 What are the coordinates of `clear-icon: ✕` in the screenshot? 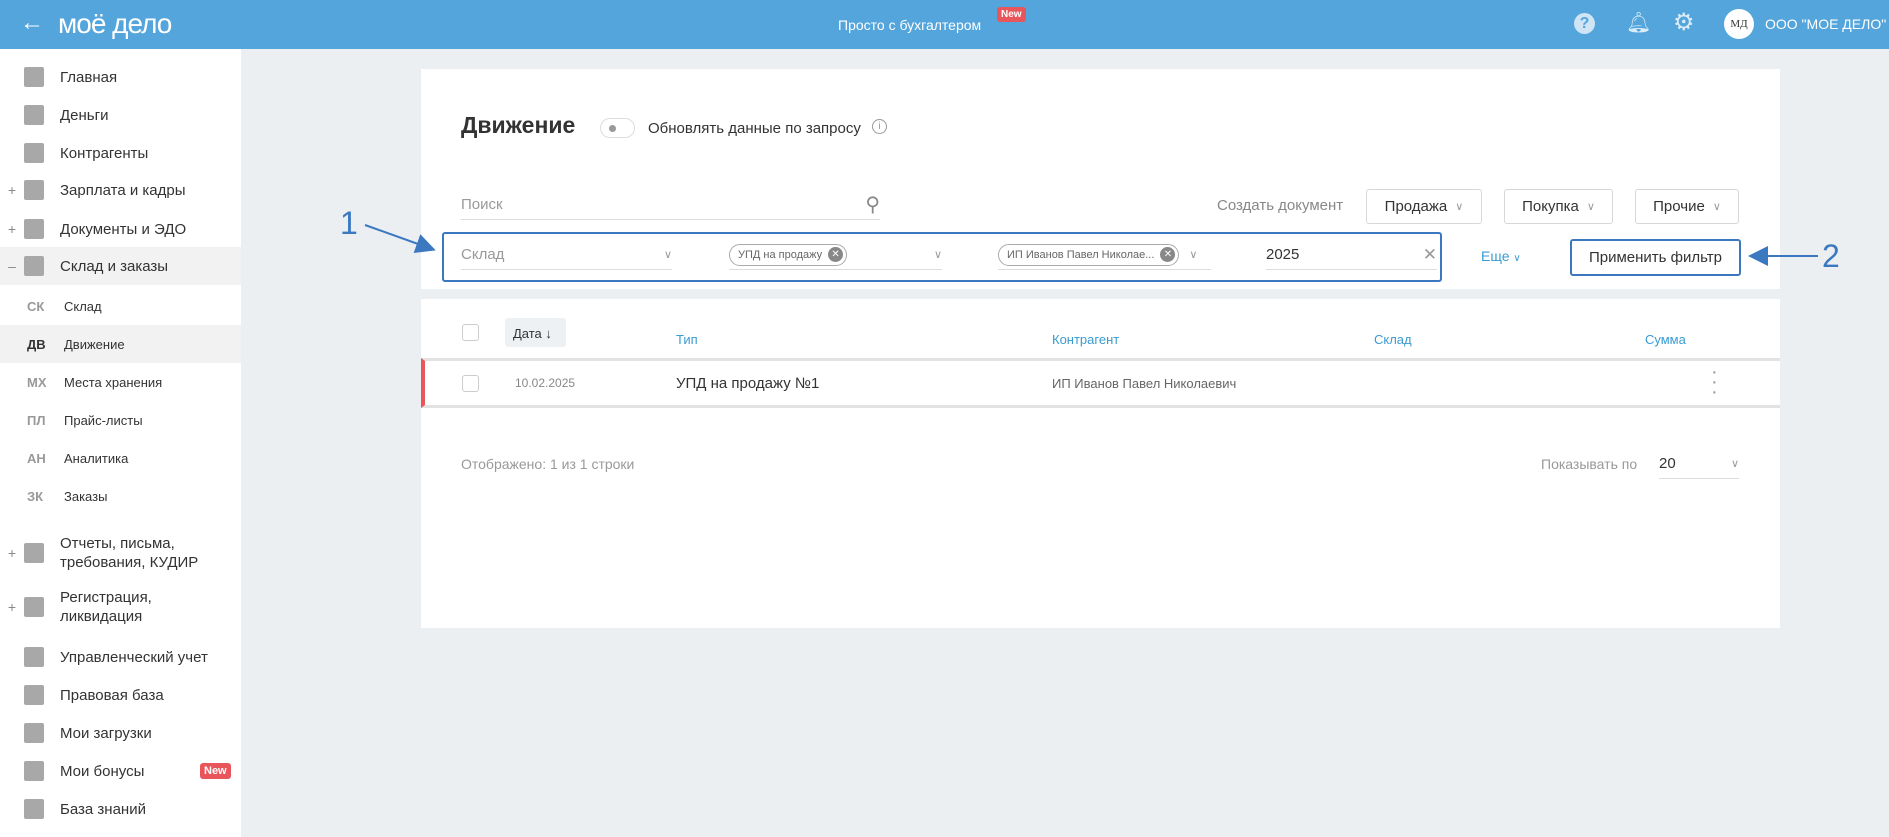 It's located at (1430, 255).